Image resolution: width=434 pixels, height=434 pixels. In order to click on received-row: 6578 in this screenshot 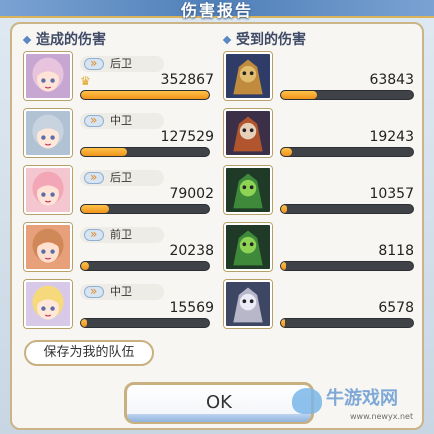, I will do `click(319, 306)`.